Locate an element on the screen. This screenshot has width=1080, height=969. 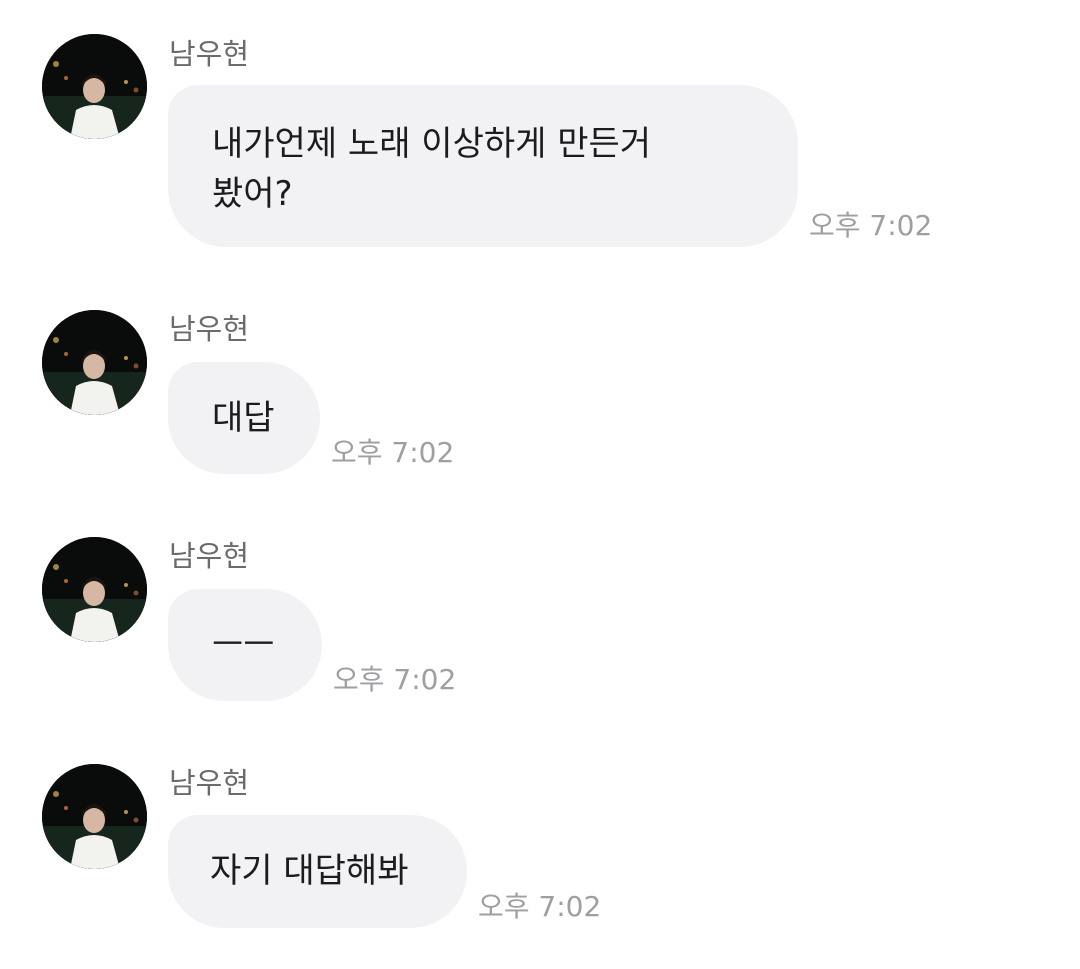
message-bubble: 내가언제 노래 이상하게 만든거 봤어? is located at coordinates (483, 166).